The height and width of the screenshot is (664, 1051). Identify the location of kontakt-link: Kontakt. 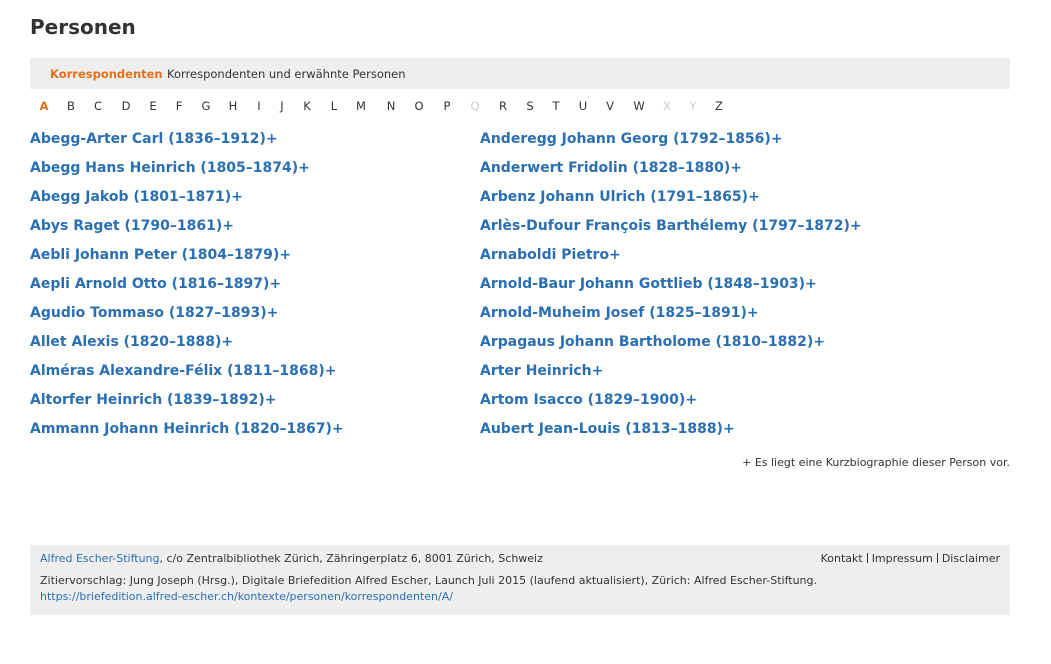
(842, 558).